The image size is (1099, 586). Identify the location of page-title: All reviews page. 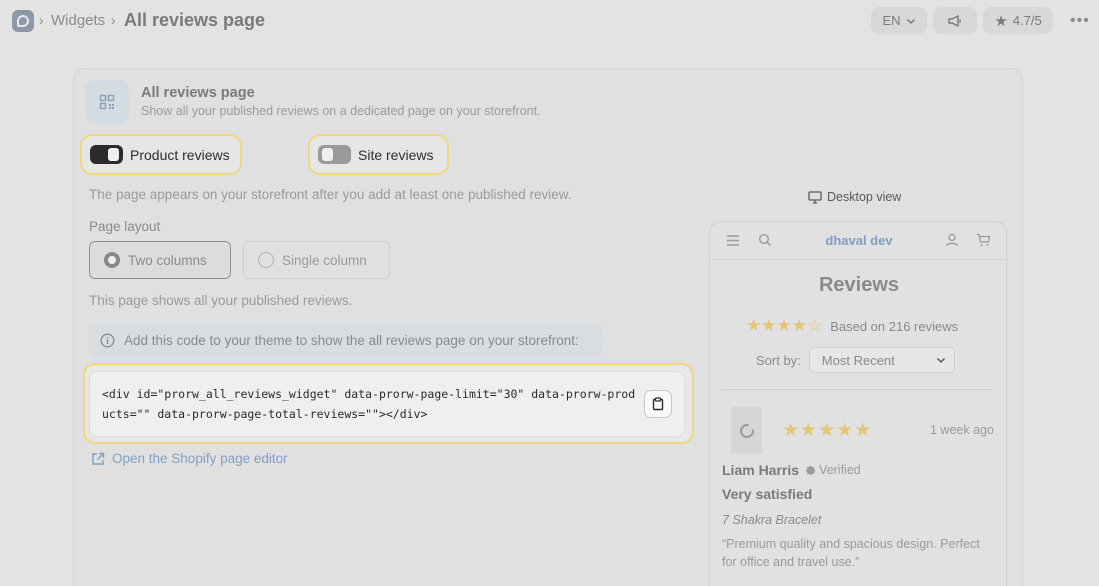
(195, 20).